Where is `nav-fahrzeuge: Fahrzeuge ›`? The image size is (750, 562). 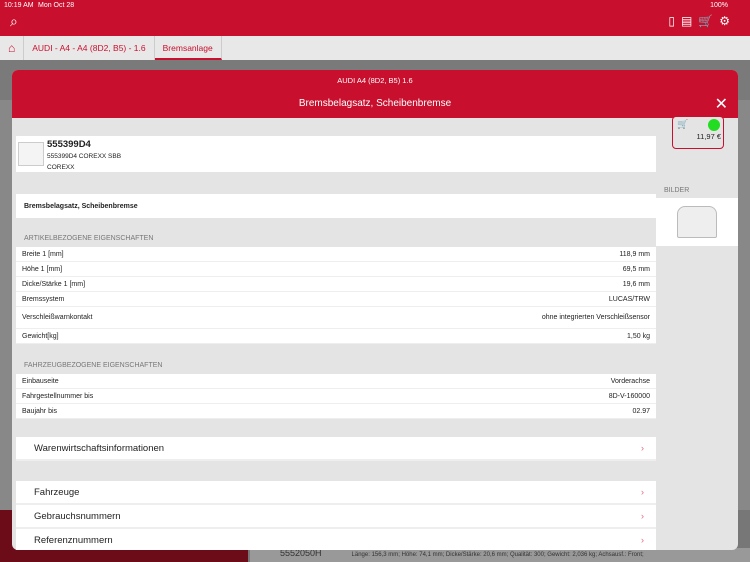
nav-fahrzeuge: Fahrzeuge › is located at coordinates (336, 493).